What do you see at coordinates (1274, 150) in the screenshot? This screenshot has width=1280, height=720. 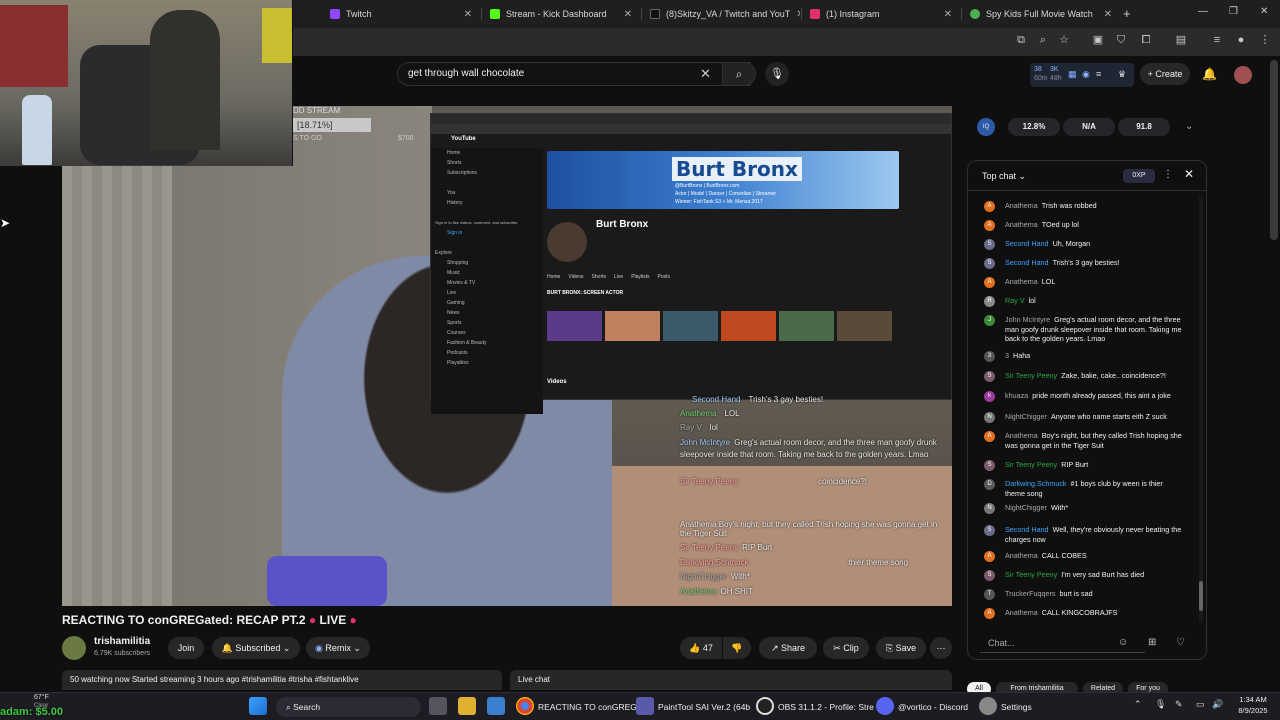 I see `page-scrollbar` at bounding box center [1274, 150].